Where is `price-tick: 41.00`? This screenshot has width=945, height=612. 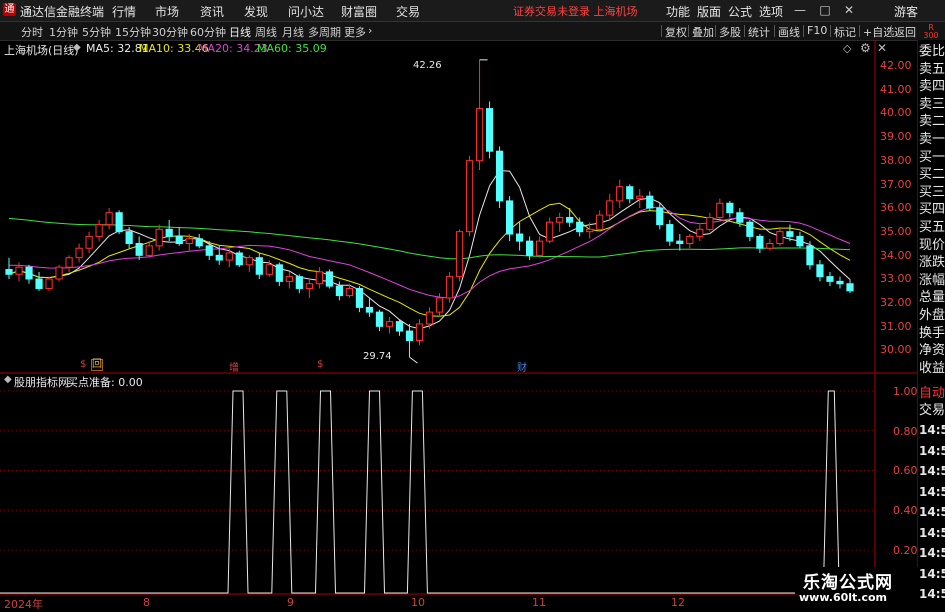 price-tick: 41.00 is located at coordinates (896, 89).